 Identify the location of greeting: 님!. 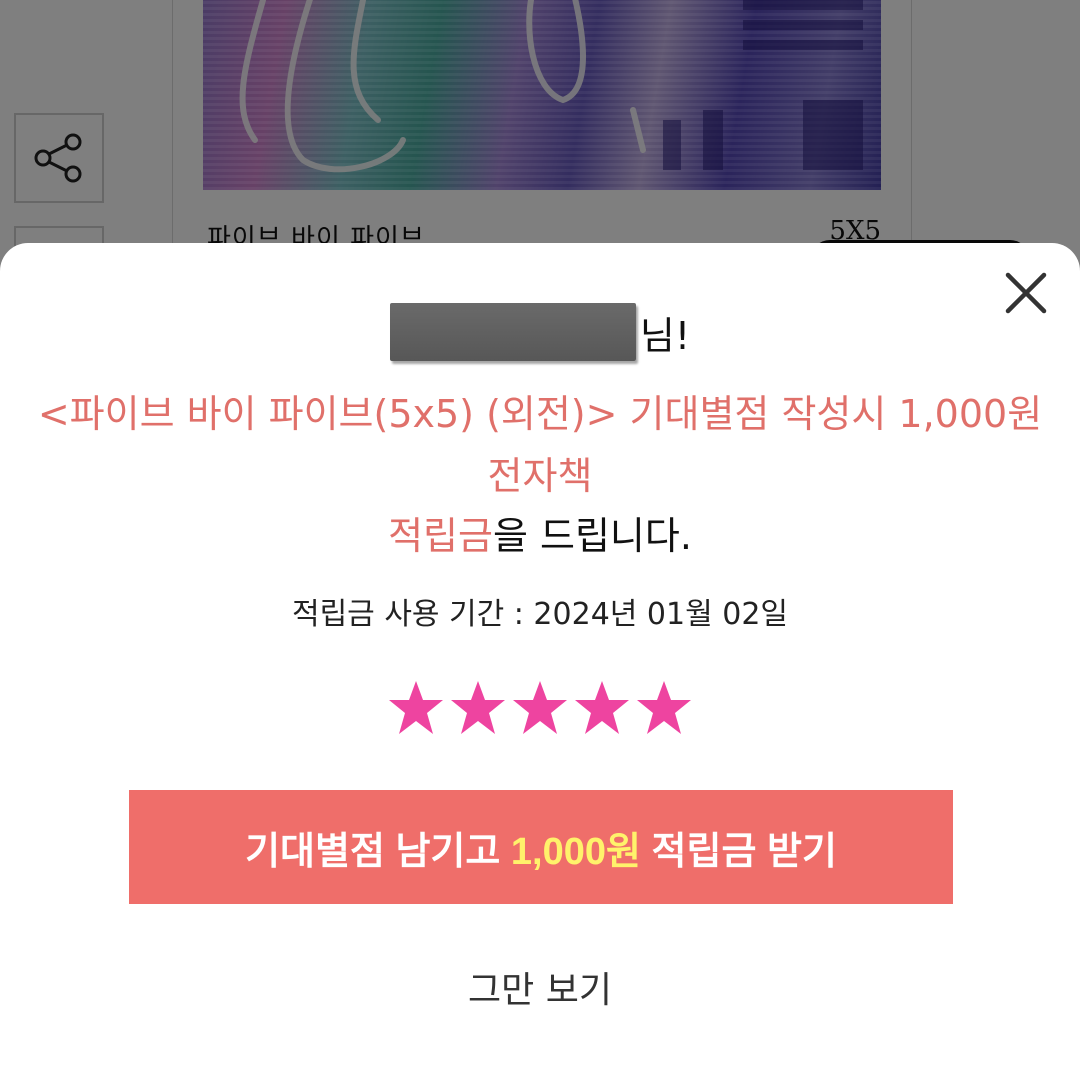
(540, 332).